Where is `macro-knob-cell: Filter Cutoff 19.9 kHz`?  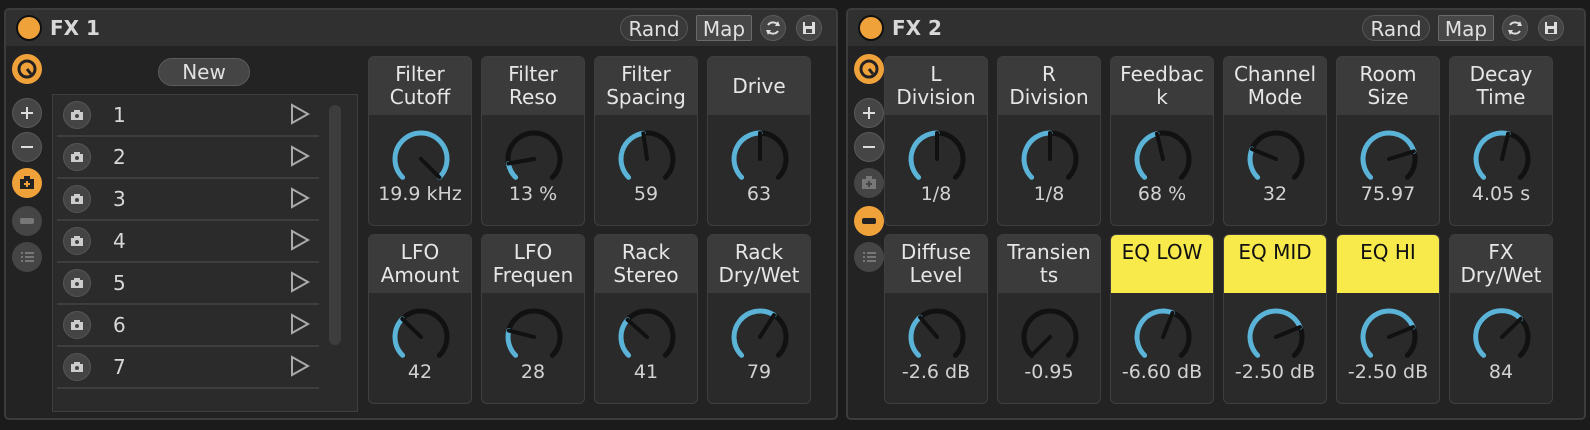
macro-knob-cell: Filter Cutoff 19.9 kHz is located at coordinates (420, 141).